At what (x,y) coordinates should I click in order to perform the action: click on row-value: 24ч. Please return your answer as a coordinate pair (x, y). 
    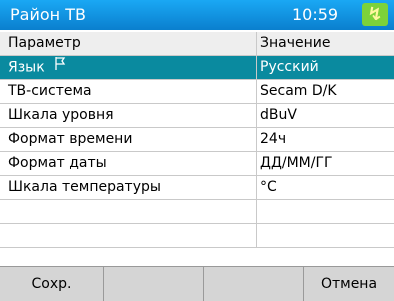
    Looking at the image, I should click on (273, 139).